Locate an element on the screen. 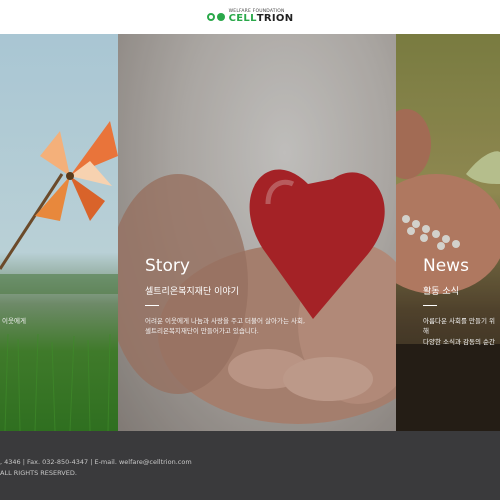 This screenshot has width=500, height=500. site-header: WELFARE FOUNDATION CELLTRION is located at coordinates (250, 17).